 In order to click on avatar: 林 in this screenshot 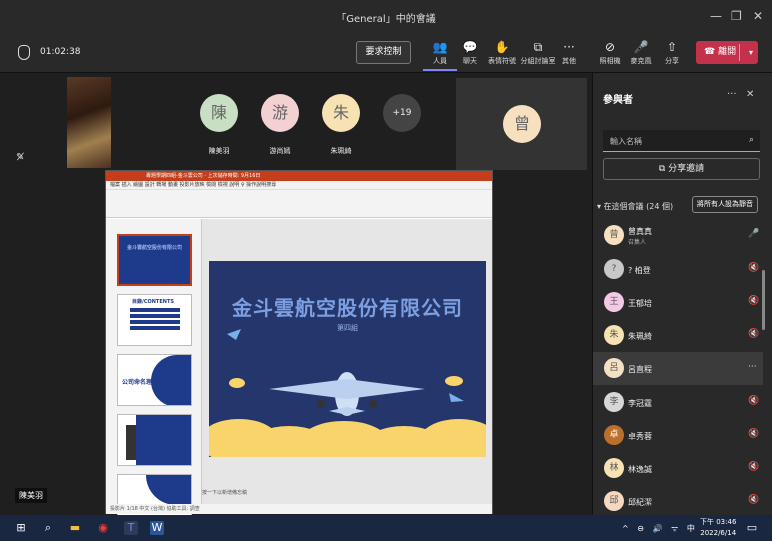, I will do `click(614, 468)`.